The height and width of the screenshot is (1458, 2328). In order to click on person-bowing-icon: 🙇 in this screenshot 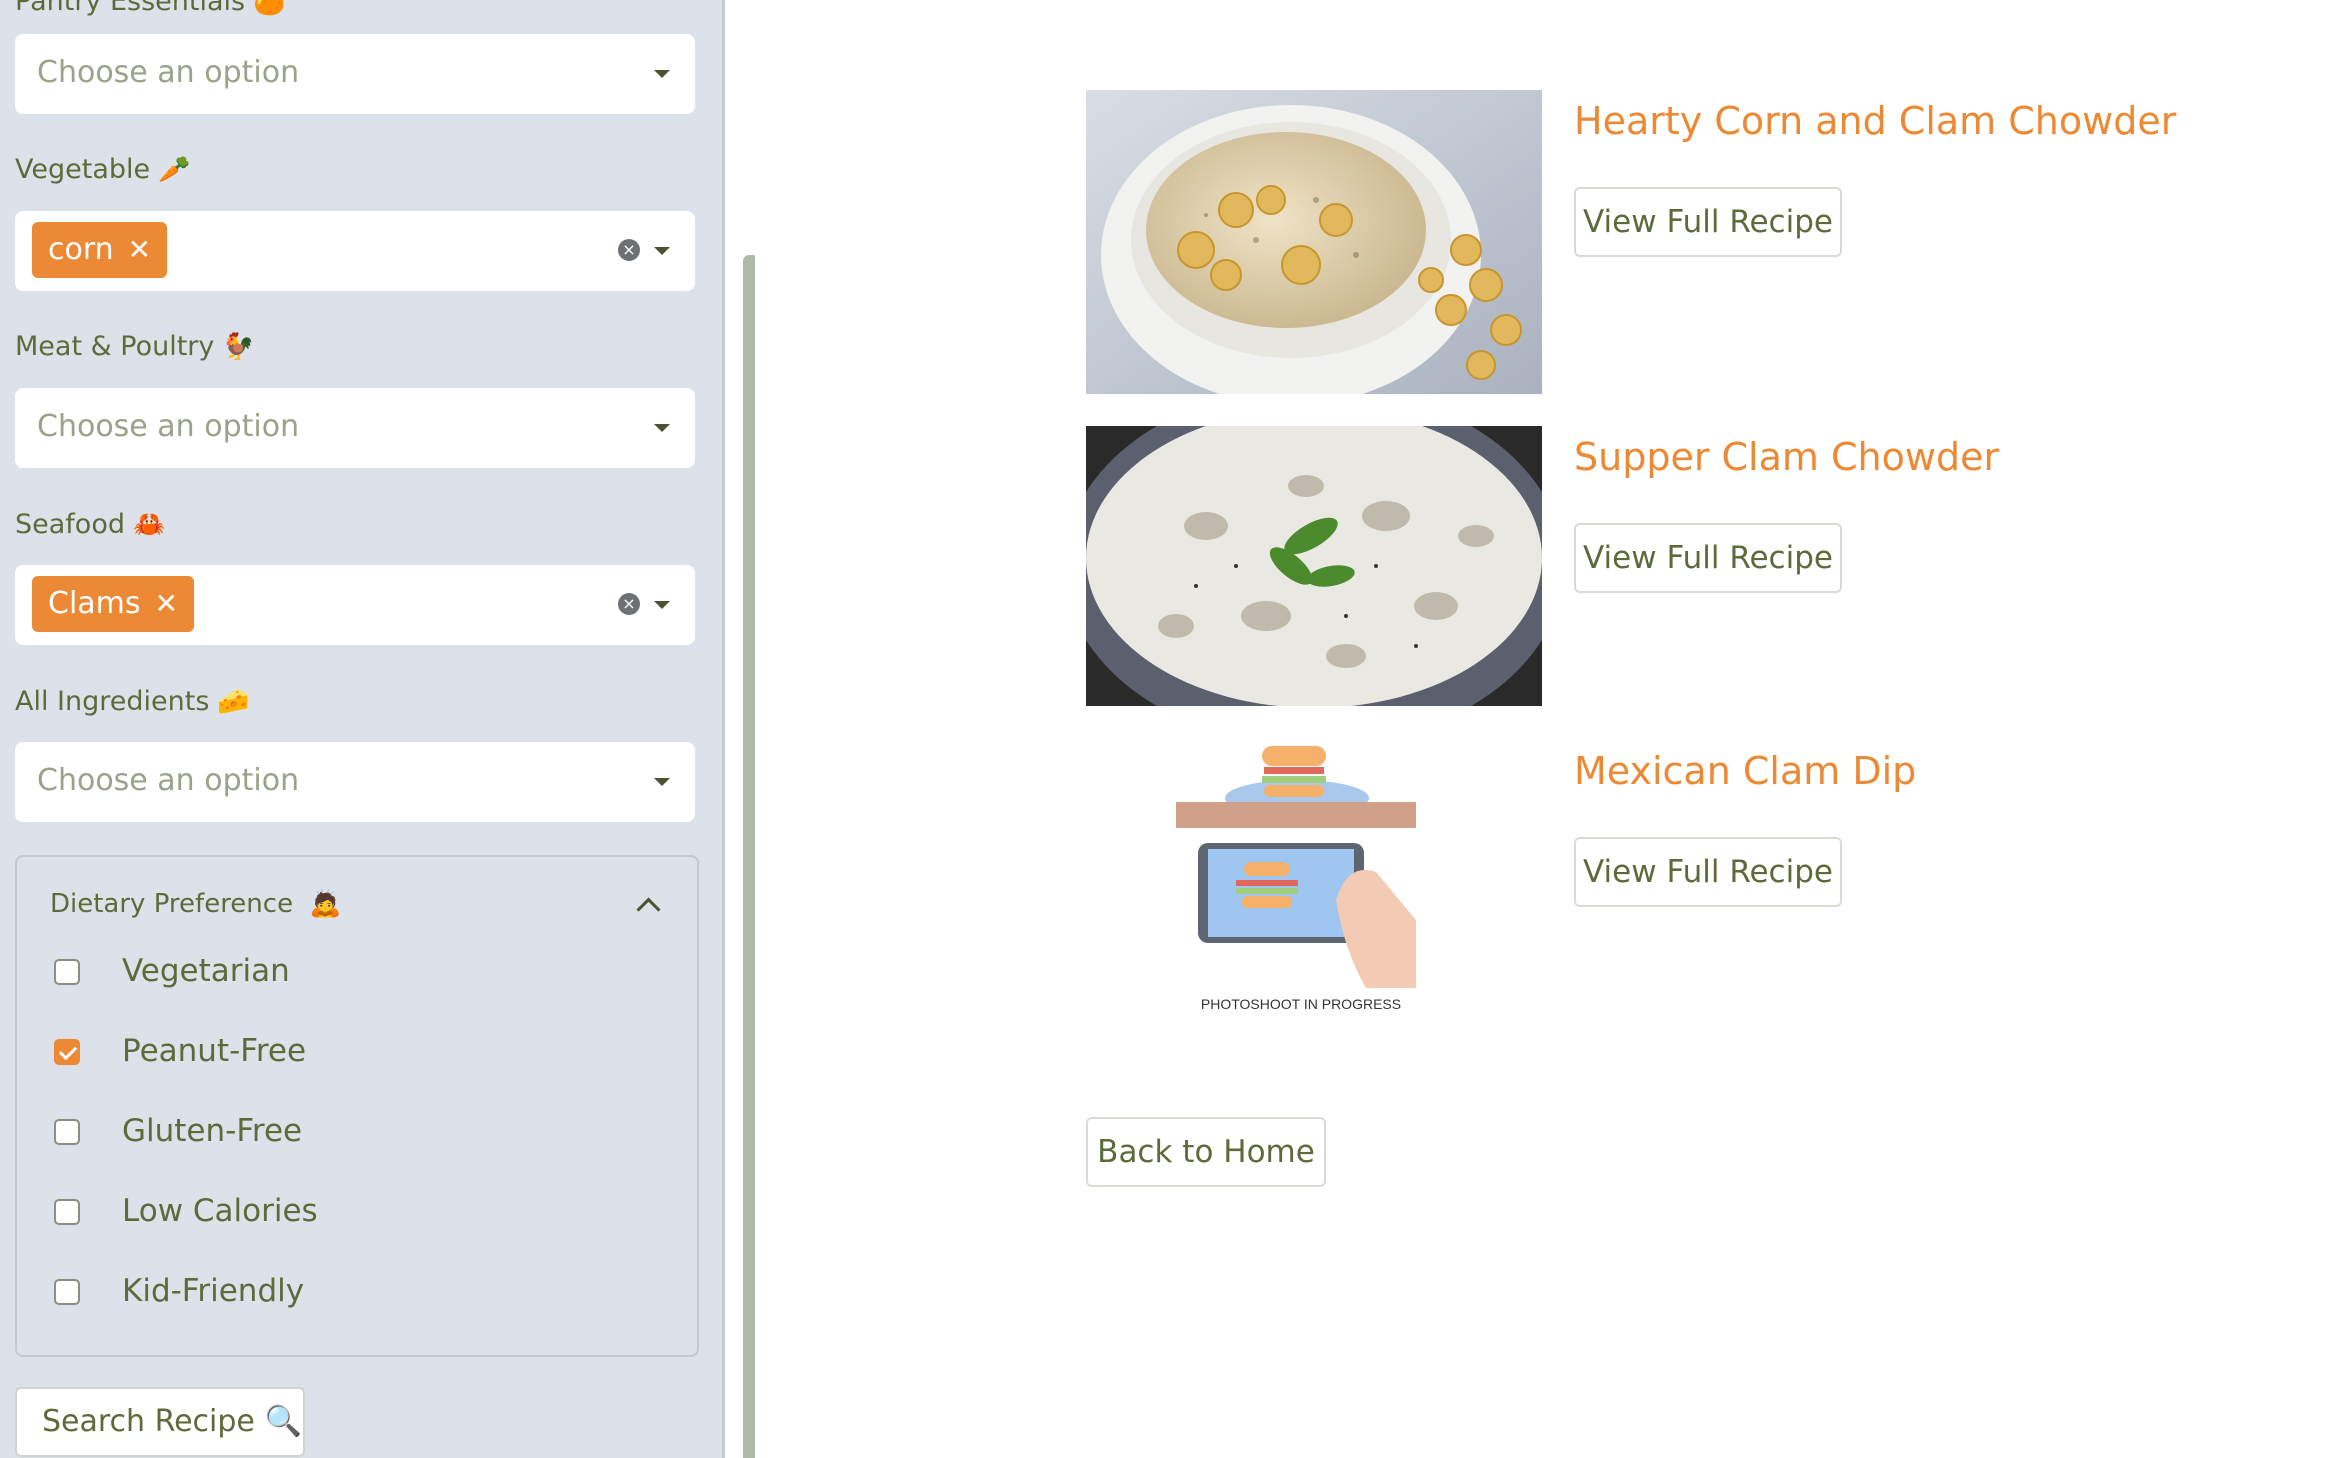, I will do `click(325, 904)`.